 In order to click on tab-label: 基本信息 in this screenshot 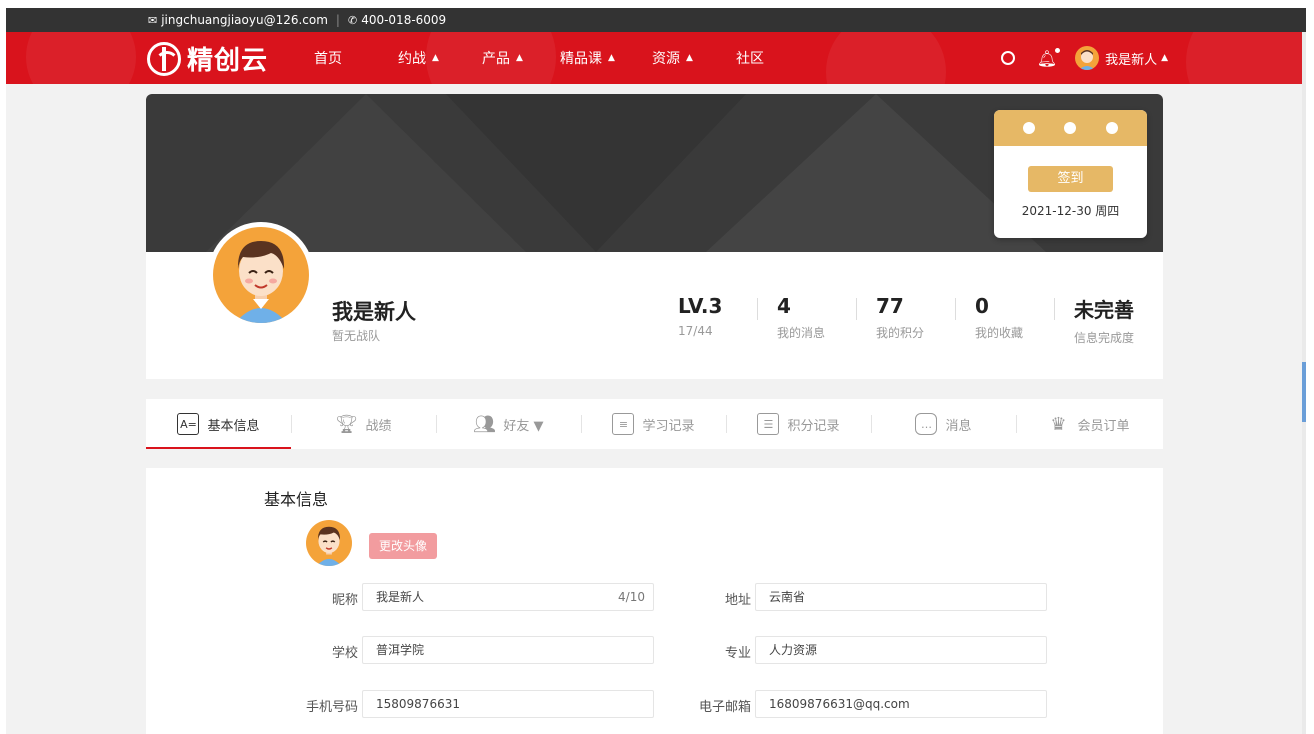, I will do `click(233, 426)`.